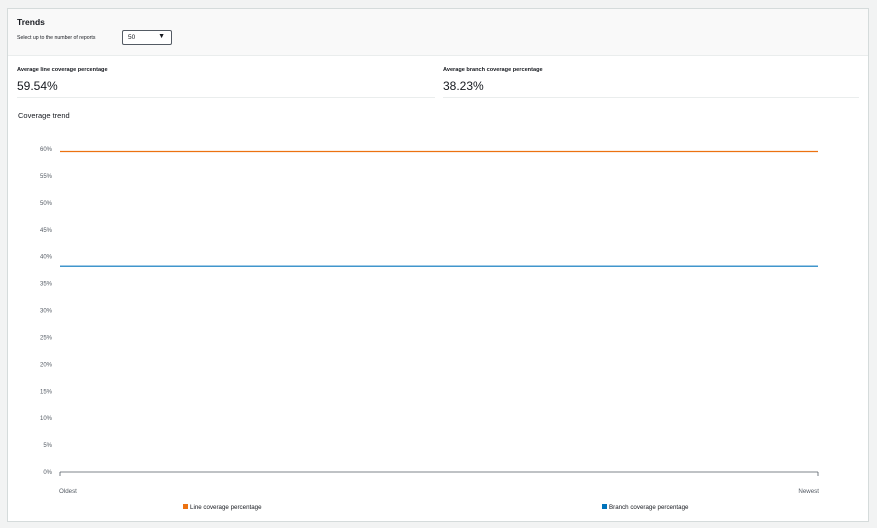 The image size is (877, 528). I want to click on y-tick-label: 50%, so click(46, 204).